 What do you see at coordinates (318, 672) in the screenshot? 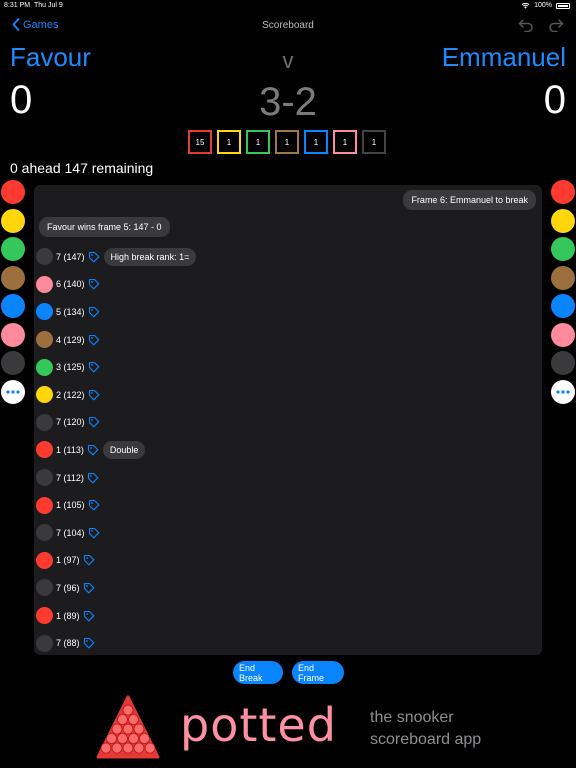
I see `end-frame-button: End Frame` at bounding box center [318, 672].